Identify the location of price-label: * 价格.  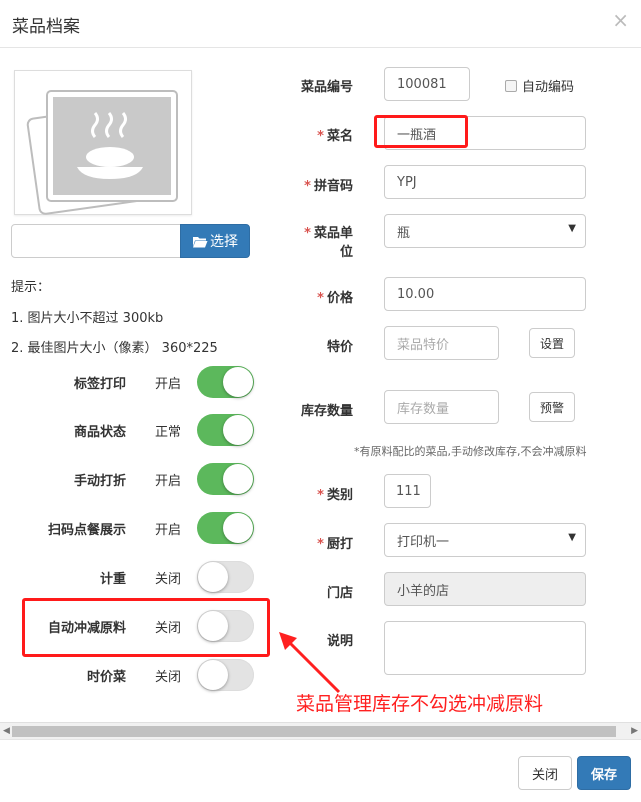
(335, 298).